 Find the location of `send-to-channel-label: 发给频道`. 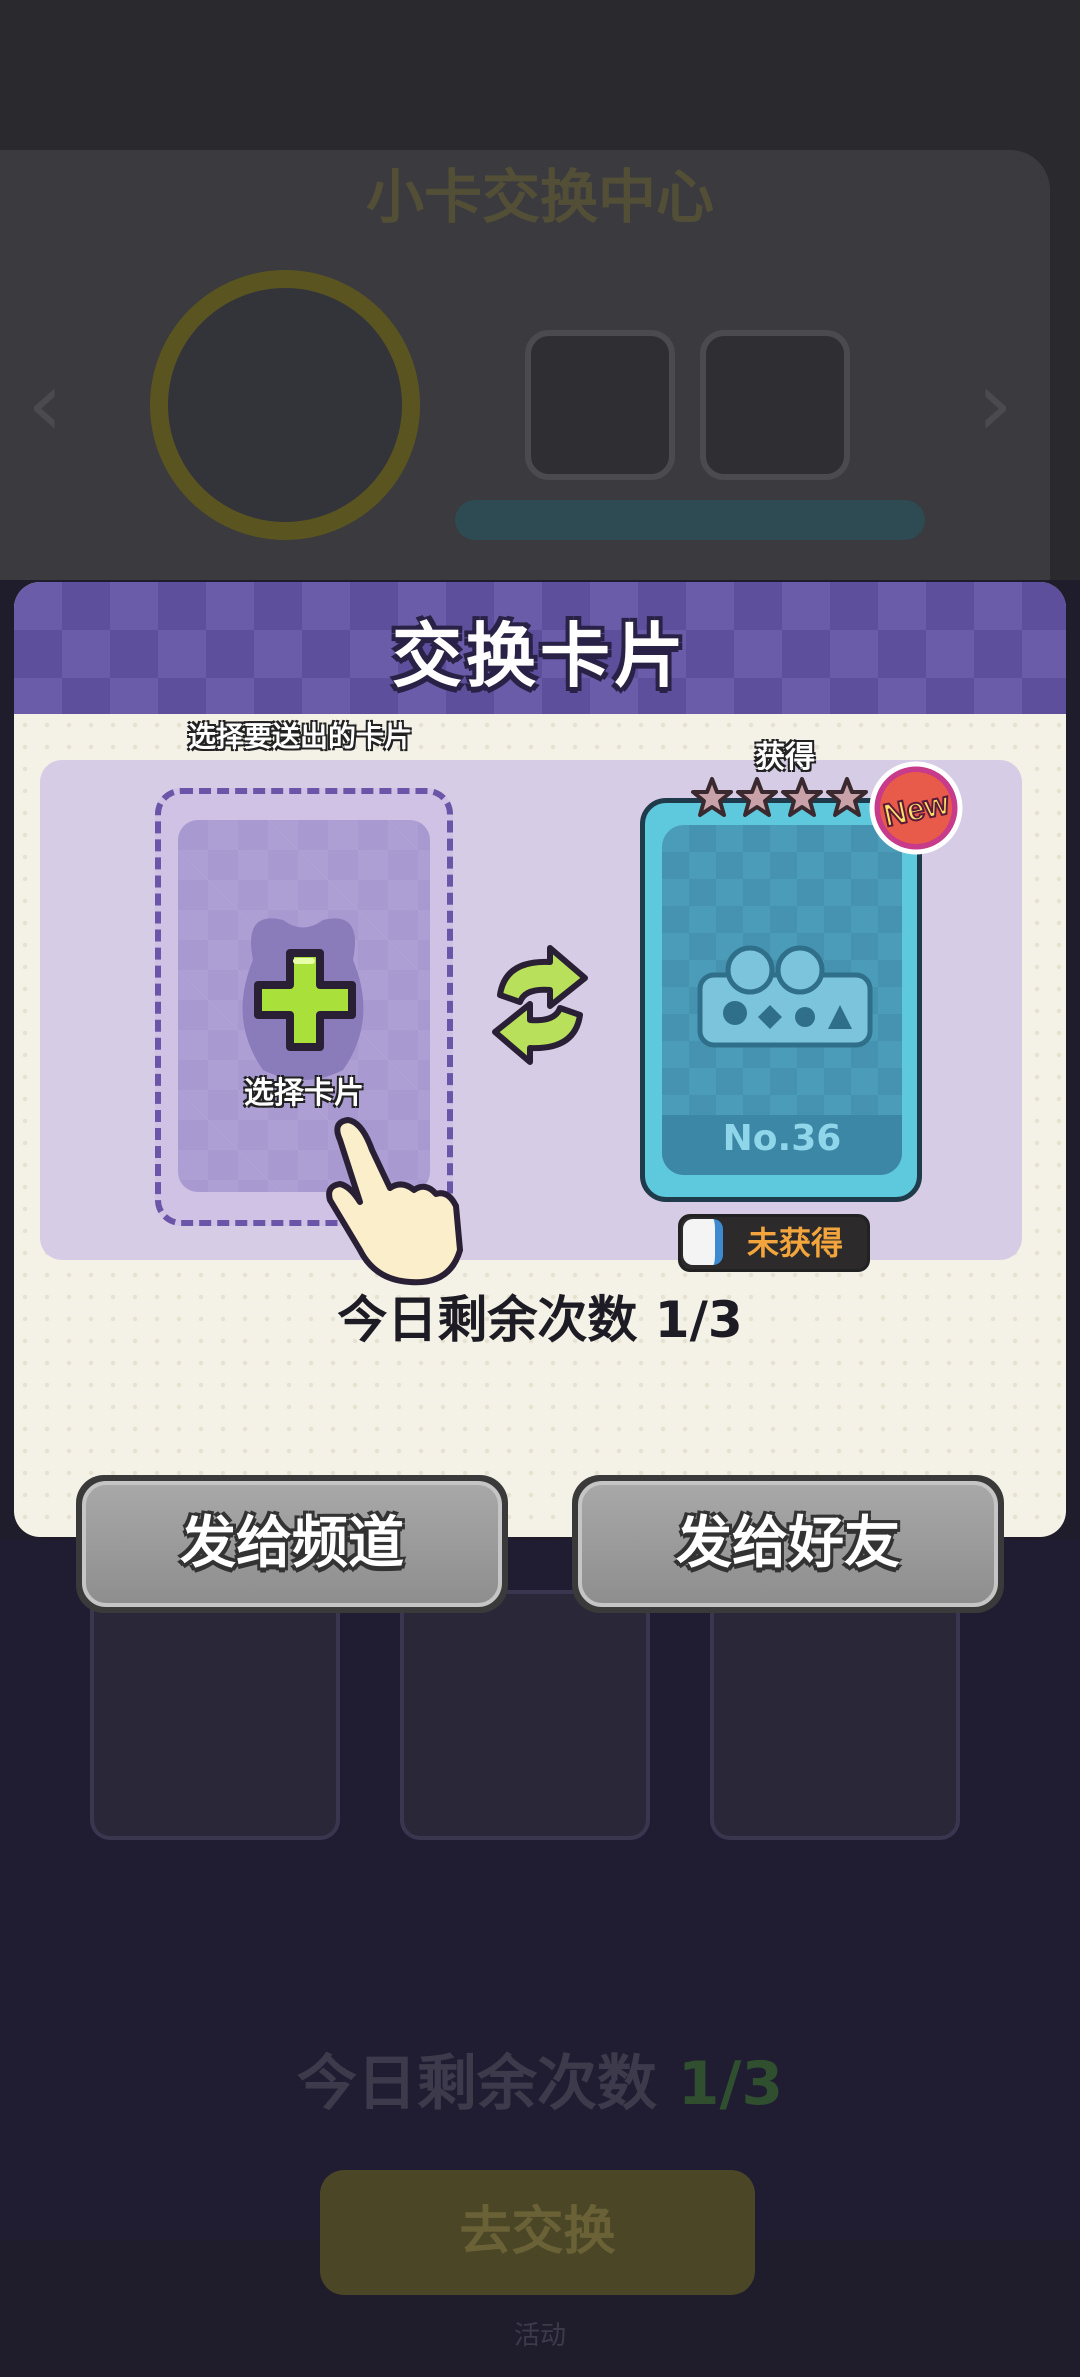

send-to-channel-label: 发给频道 is located at coordinates (292, 1544).